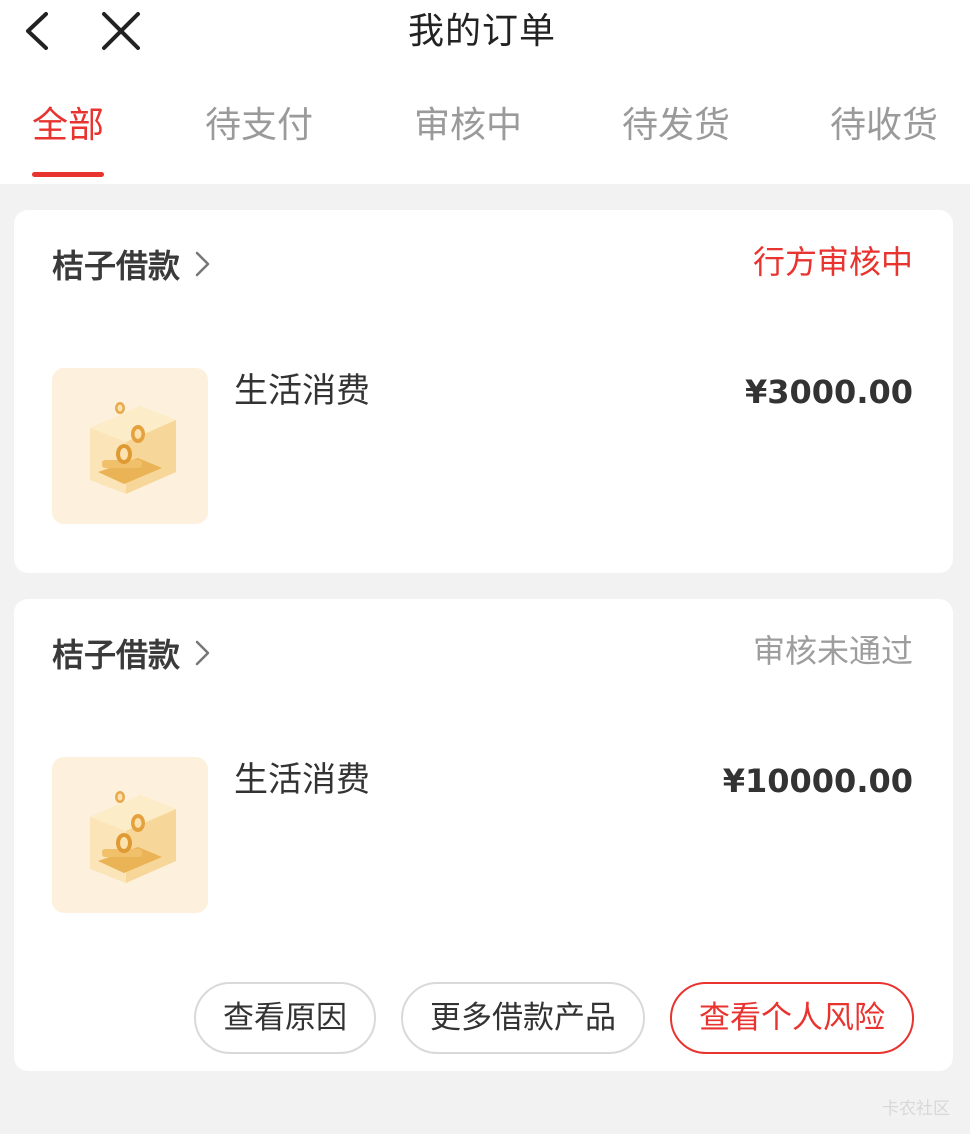 This screenshot has width=970, height=1134. What do you see at coordinates (884, 125) in the screenshot?
I see `tab-label: 待收货` at bounding box center [884, 125].